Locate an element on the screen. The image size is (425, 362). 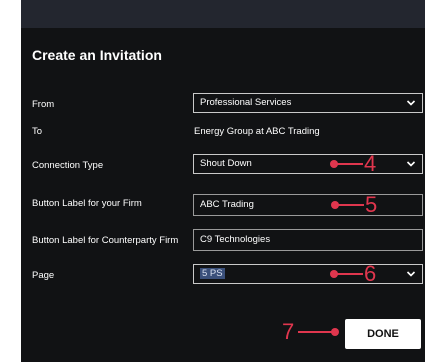
annotation-step-4: 4 is located at coordinates (355, 164).